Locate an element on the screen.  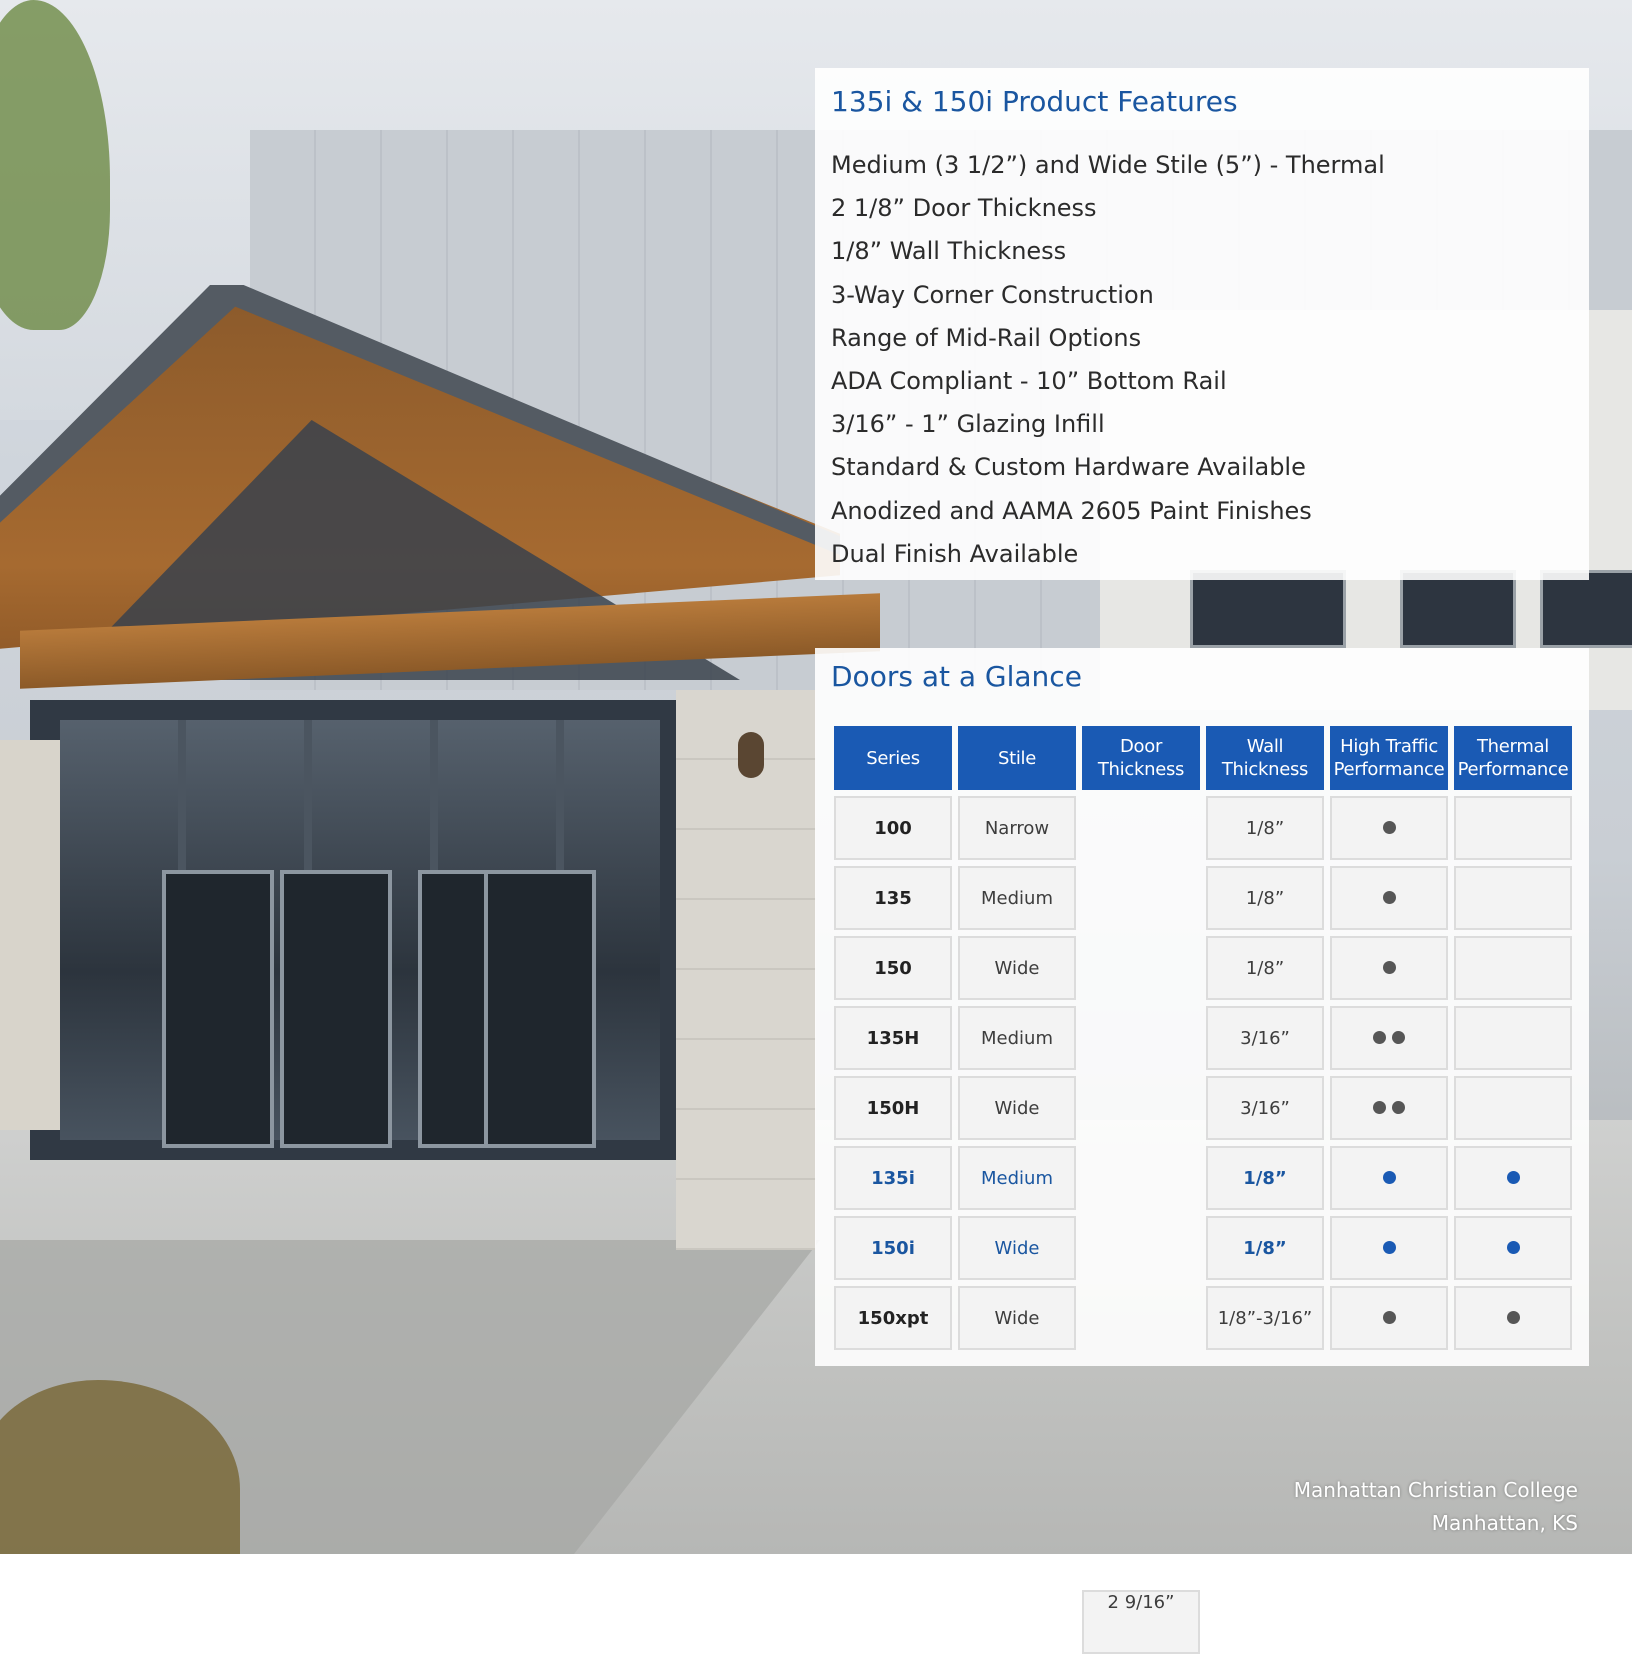
feature-item: 1/8” Wall Thickness is located at coordinates (949, 251).